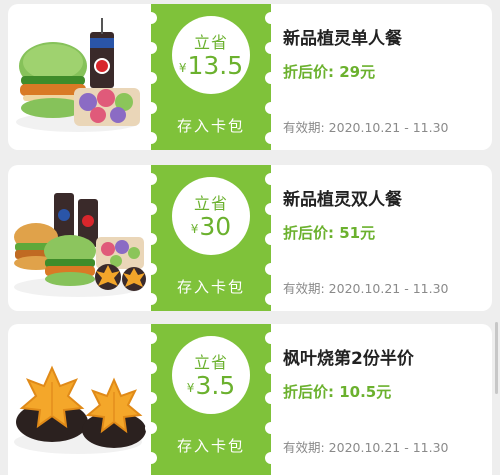  I want to click on coupon-info: 新品植灵双人餐 折后价: 51元 有效期: 2020.10.21 - 11.30, so click(383, 238).